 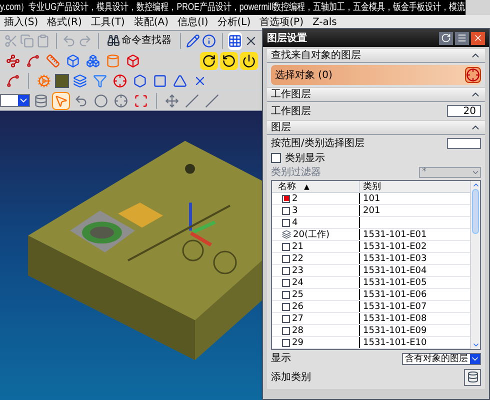 What do you see at coordinates (21, 23) in the screenshot?
I see `menu-item: 插入(S)` at bounding box center [21, 23].